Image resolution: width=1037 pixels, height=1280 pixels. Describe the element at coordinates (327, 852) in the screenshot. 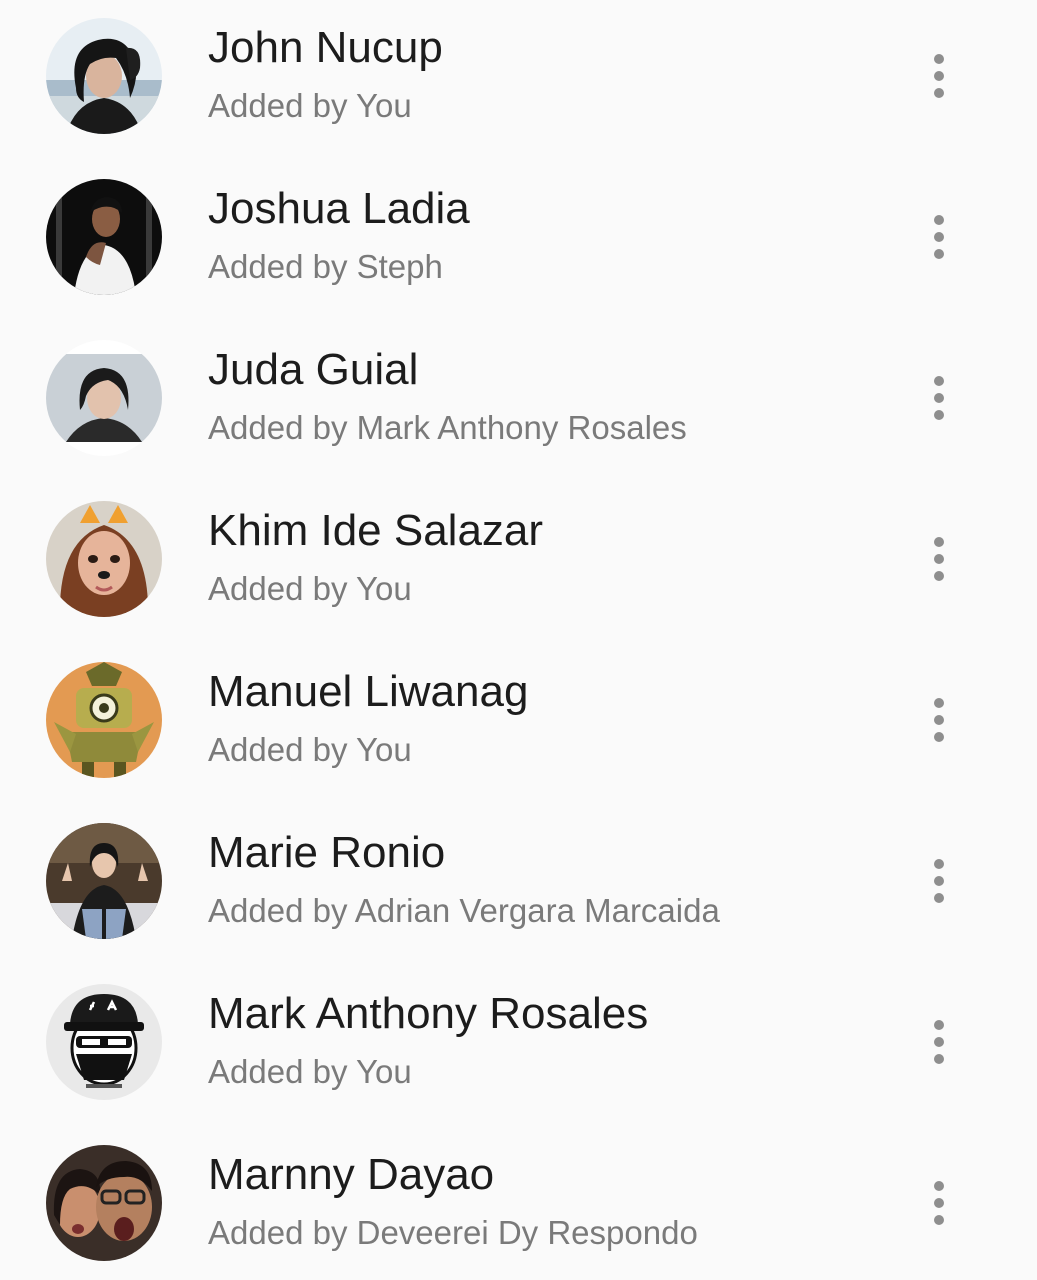

I see `member-name: Marie Ronio` at that location.